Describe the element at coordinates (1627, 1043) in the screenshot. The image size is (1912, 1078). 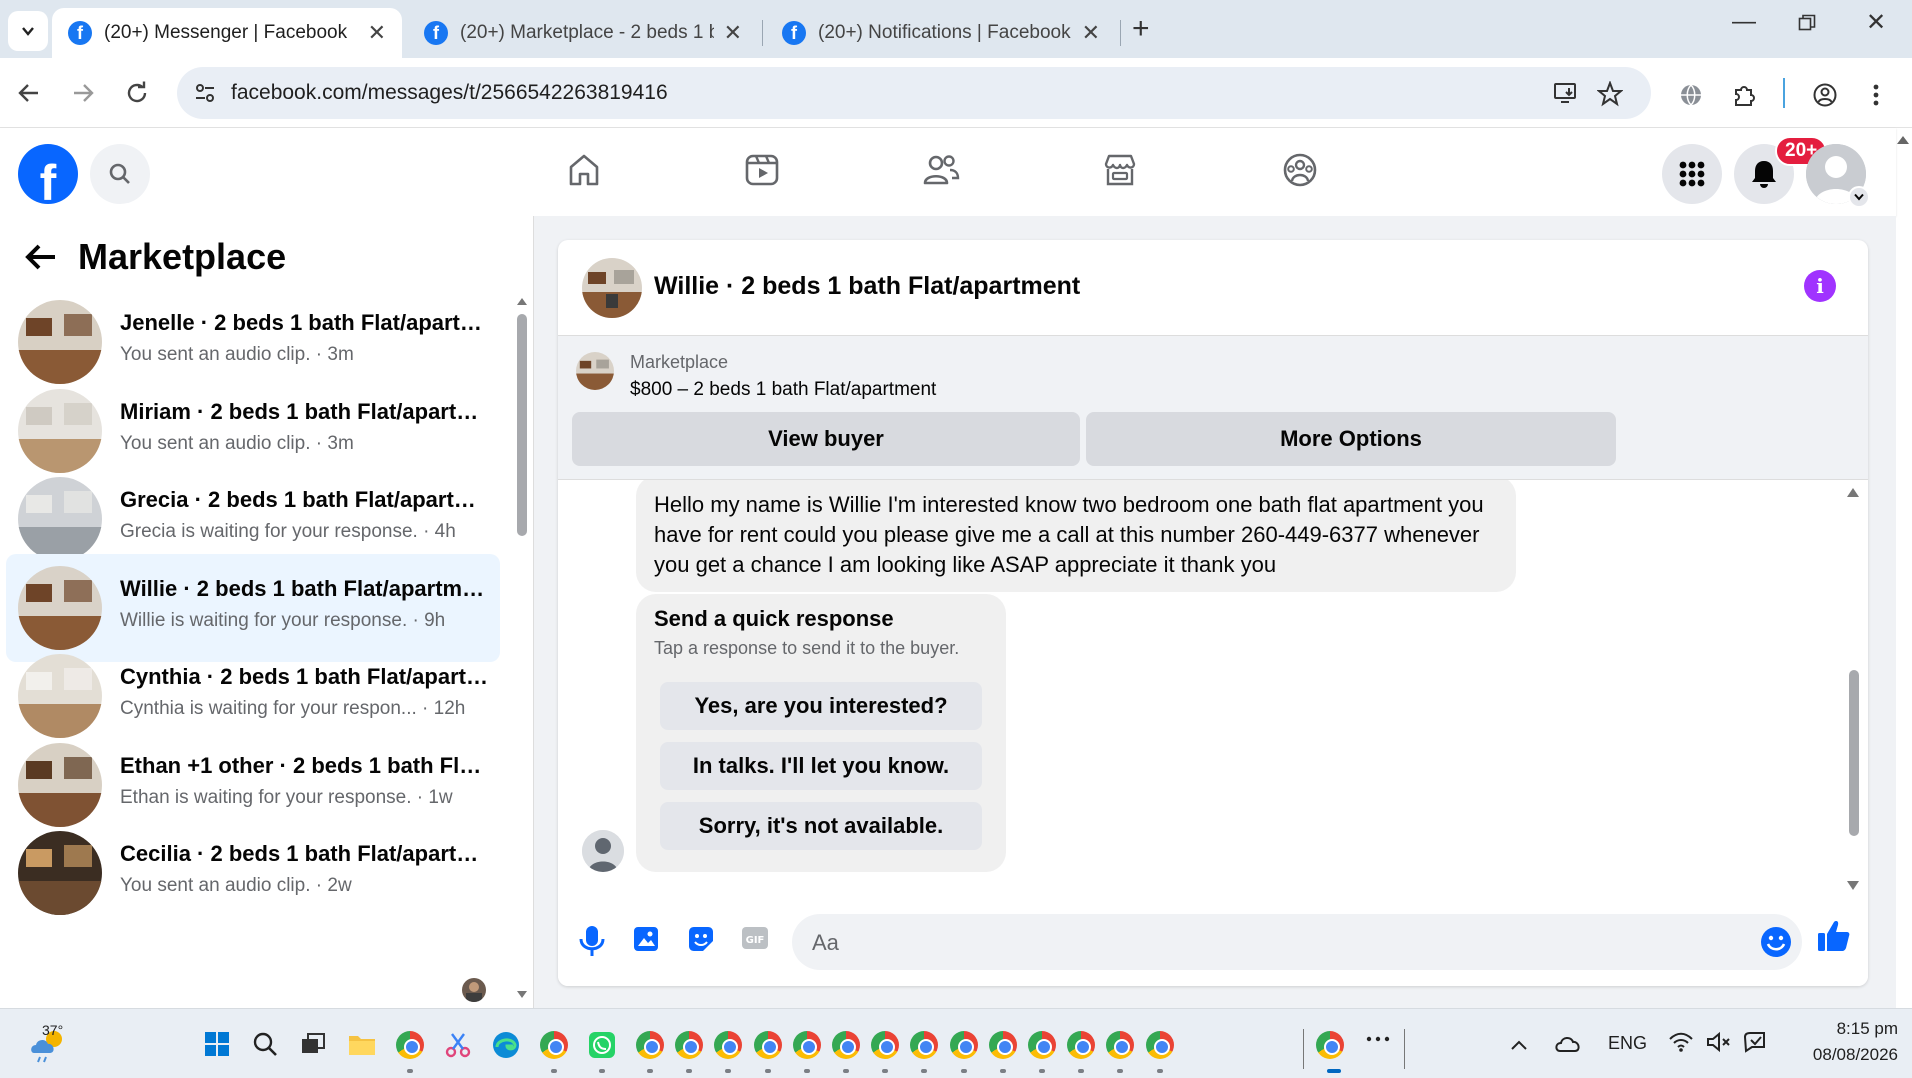
I see `input-language: ENG` at that location.